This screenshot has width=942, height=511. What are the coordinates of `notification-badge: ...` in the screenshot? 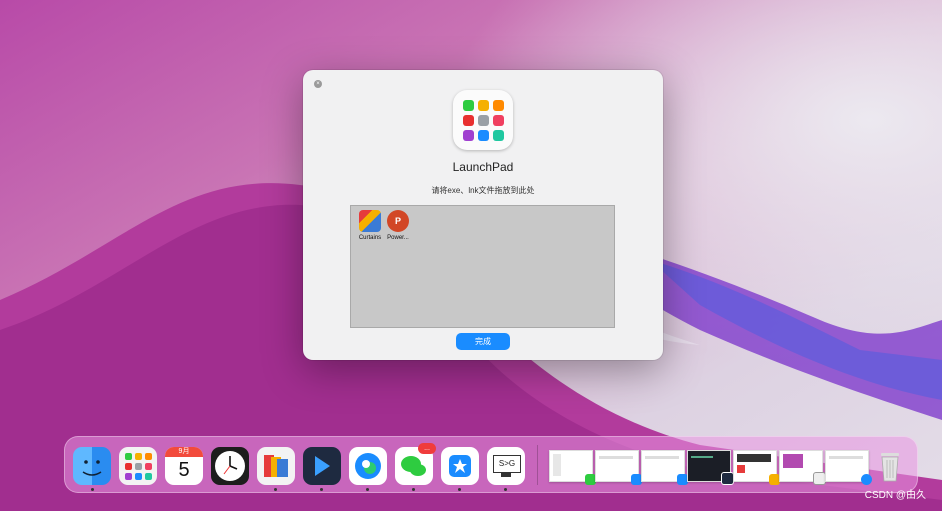 It's located at (427, 448).